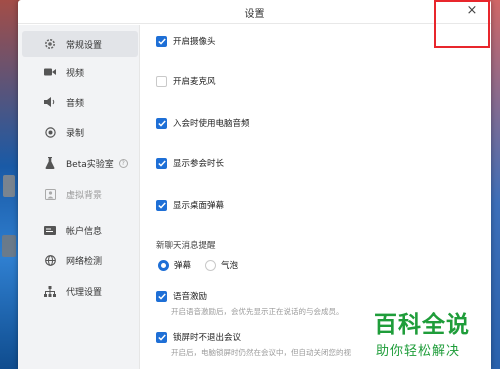  Describe the element at coordinates (194, 82) in the screenshot. I see `mic-label: 开启麦克风` at that location.